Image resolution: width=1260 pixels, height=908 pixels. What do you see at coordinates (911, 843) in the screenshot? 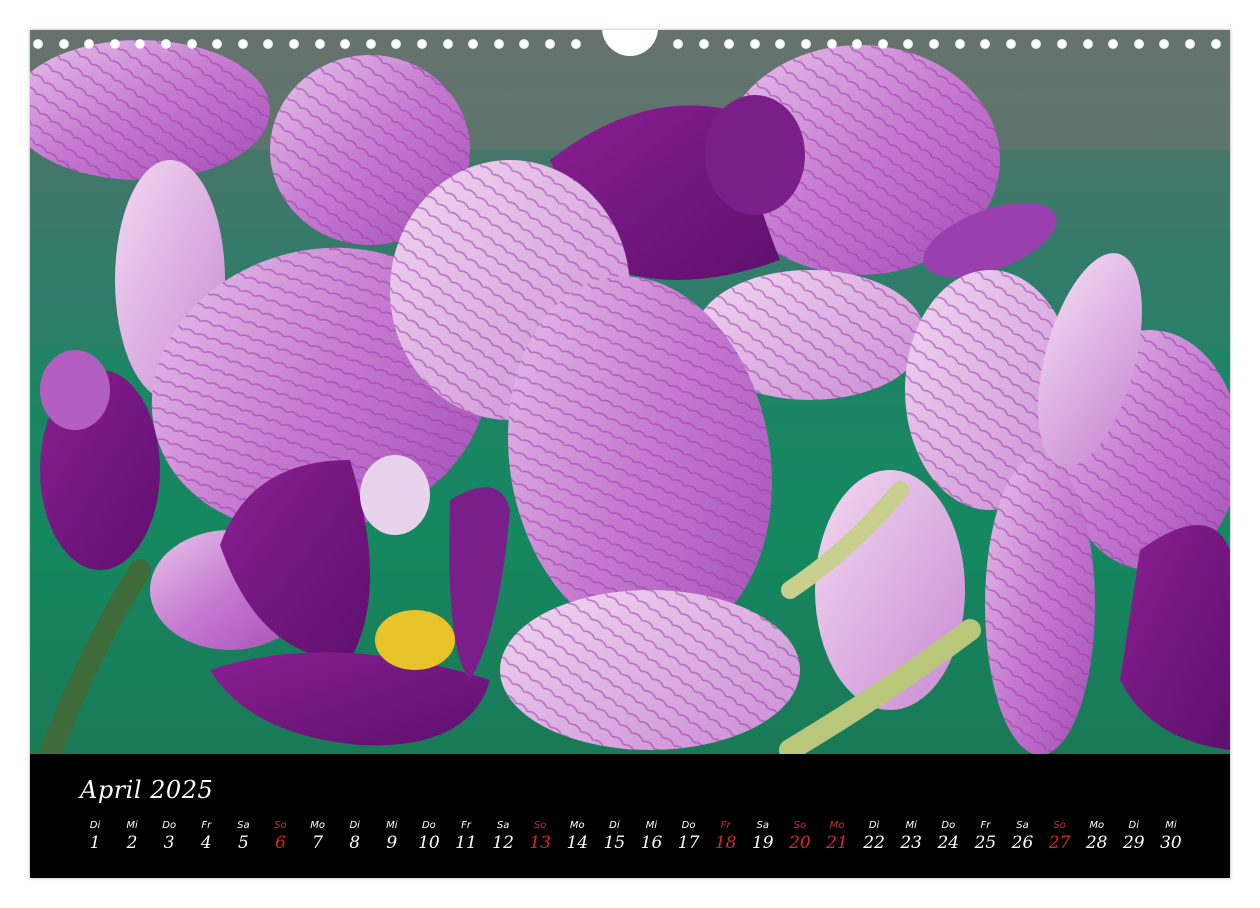
I see `day-number: 23` at bounding box center [911, 843].